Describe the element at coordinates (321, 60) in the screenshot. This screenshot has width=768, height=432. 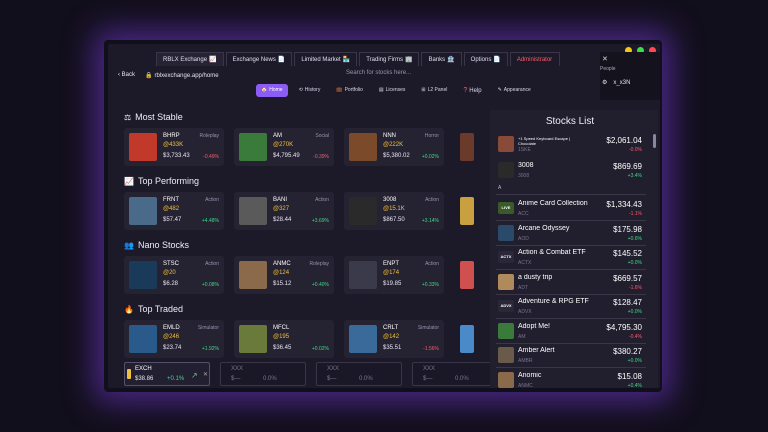
I see `tab-label: Limited Market` at that location.